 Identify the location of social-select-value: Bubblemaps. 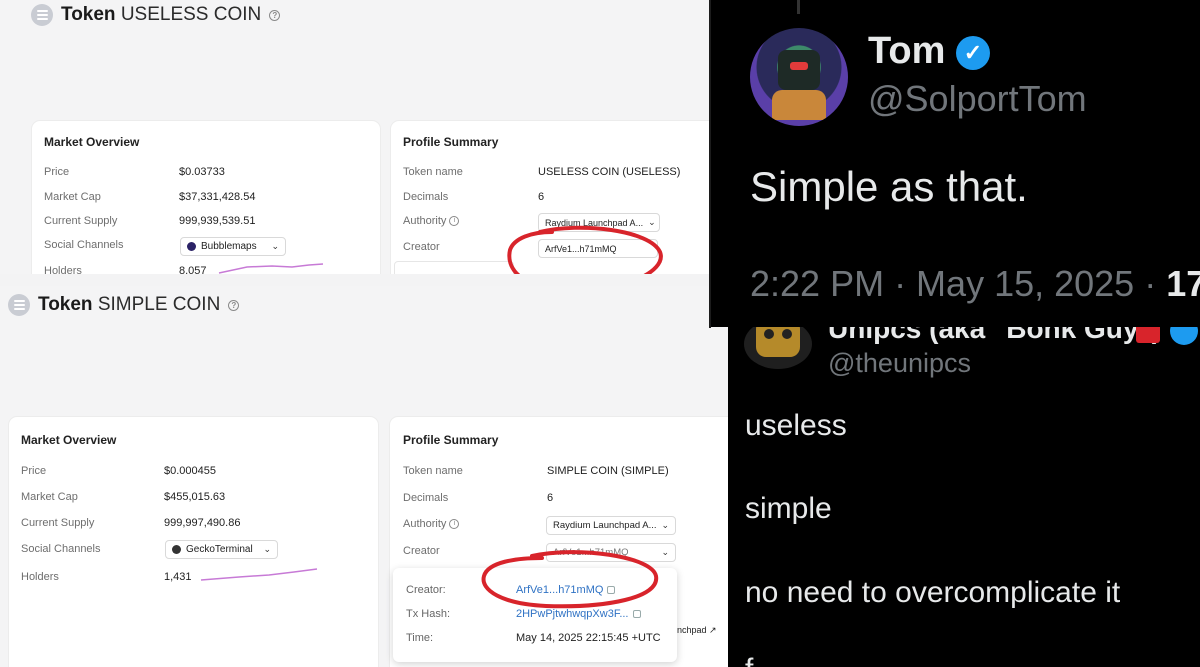
(229, 246).